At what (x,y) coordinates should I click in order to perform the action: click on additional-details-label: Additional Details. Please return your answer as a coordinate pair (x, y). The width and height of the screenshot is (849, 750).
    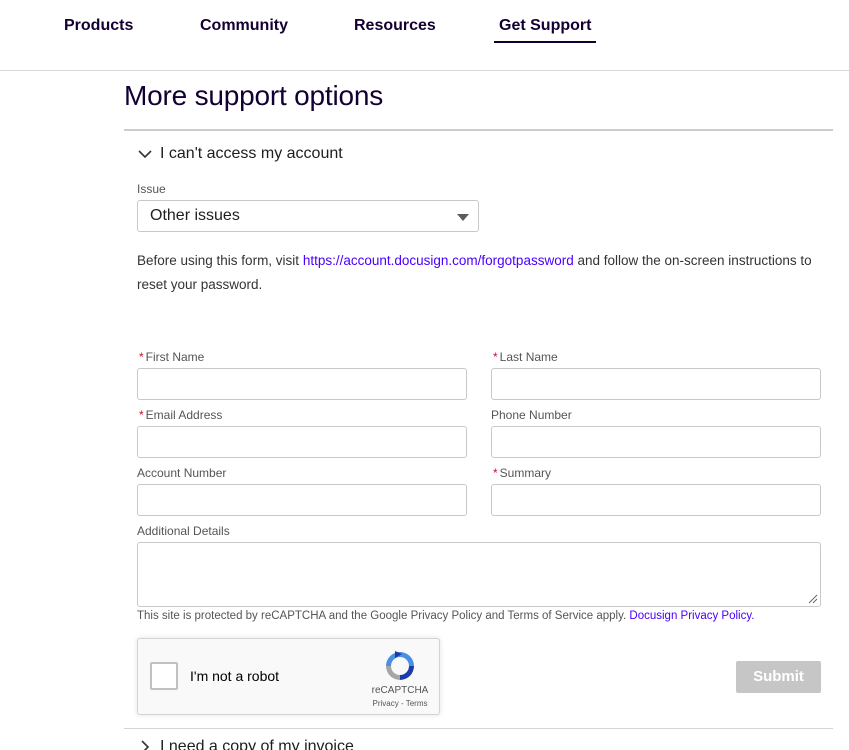
    Looking at the image, I should click on (183, 531).